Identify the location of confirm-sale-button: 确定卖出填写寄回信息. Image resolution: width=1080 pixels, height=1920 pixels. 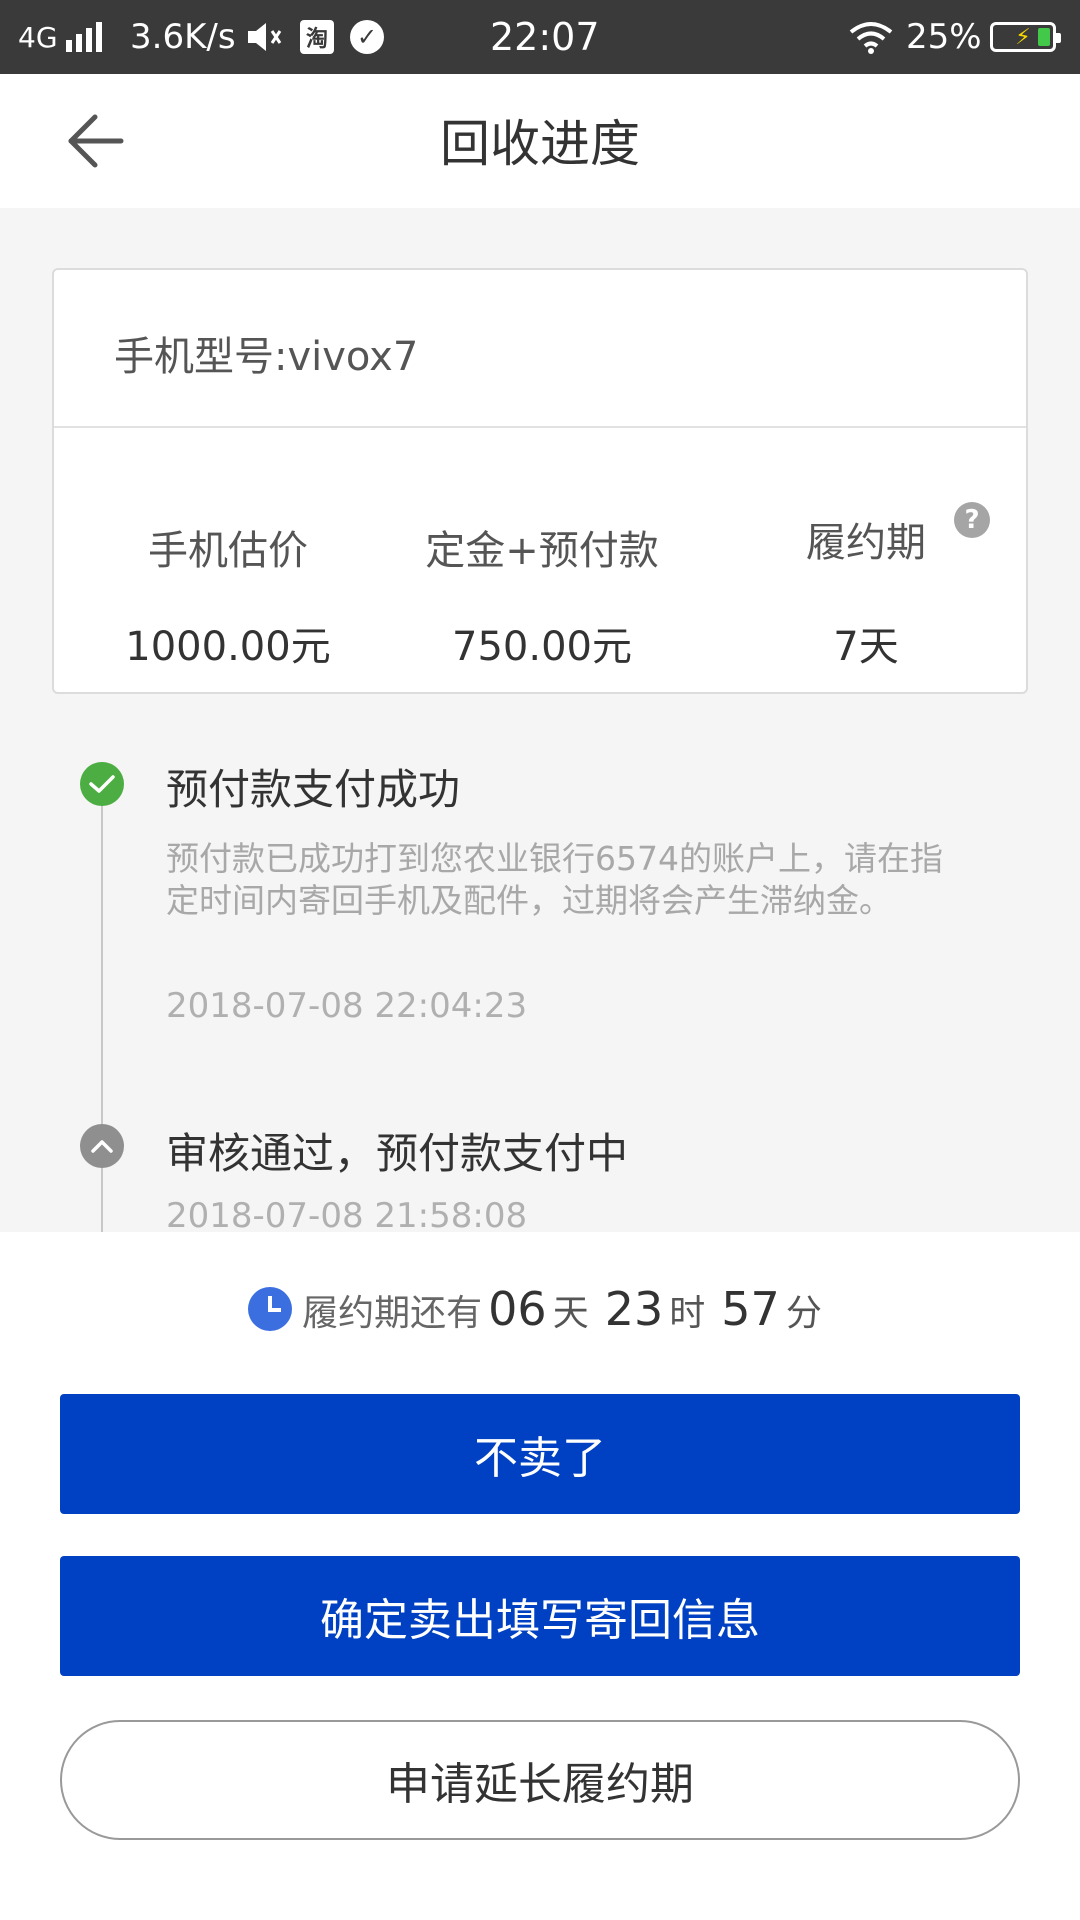
(540, 1616).